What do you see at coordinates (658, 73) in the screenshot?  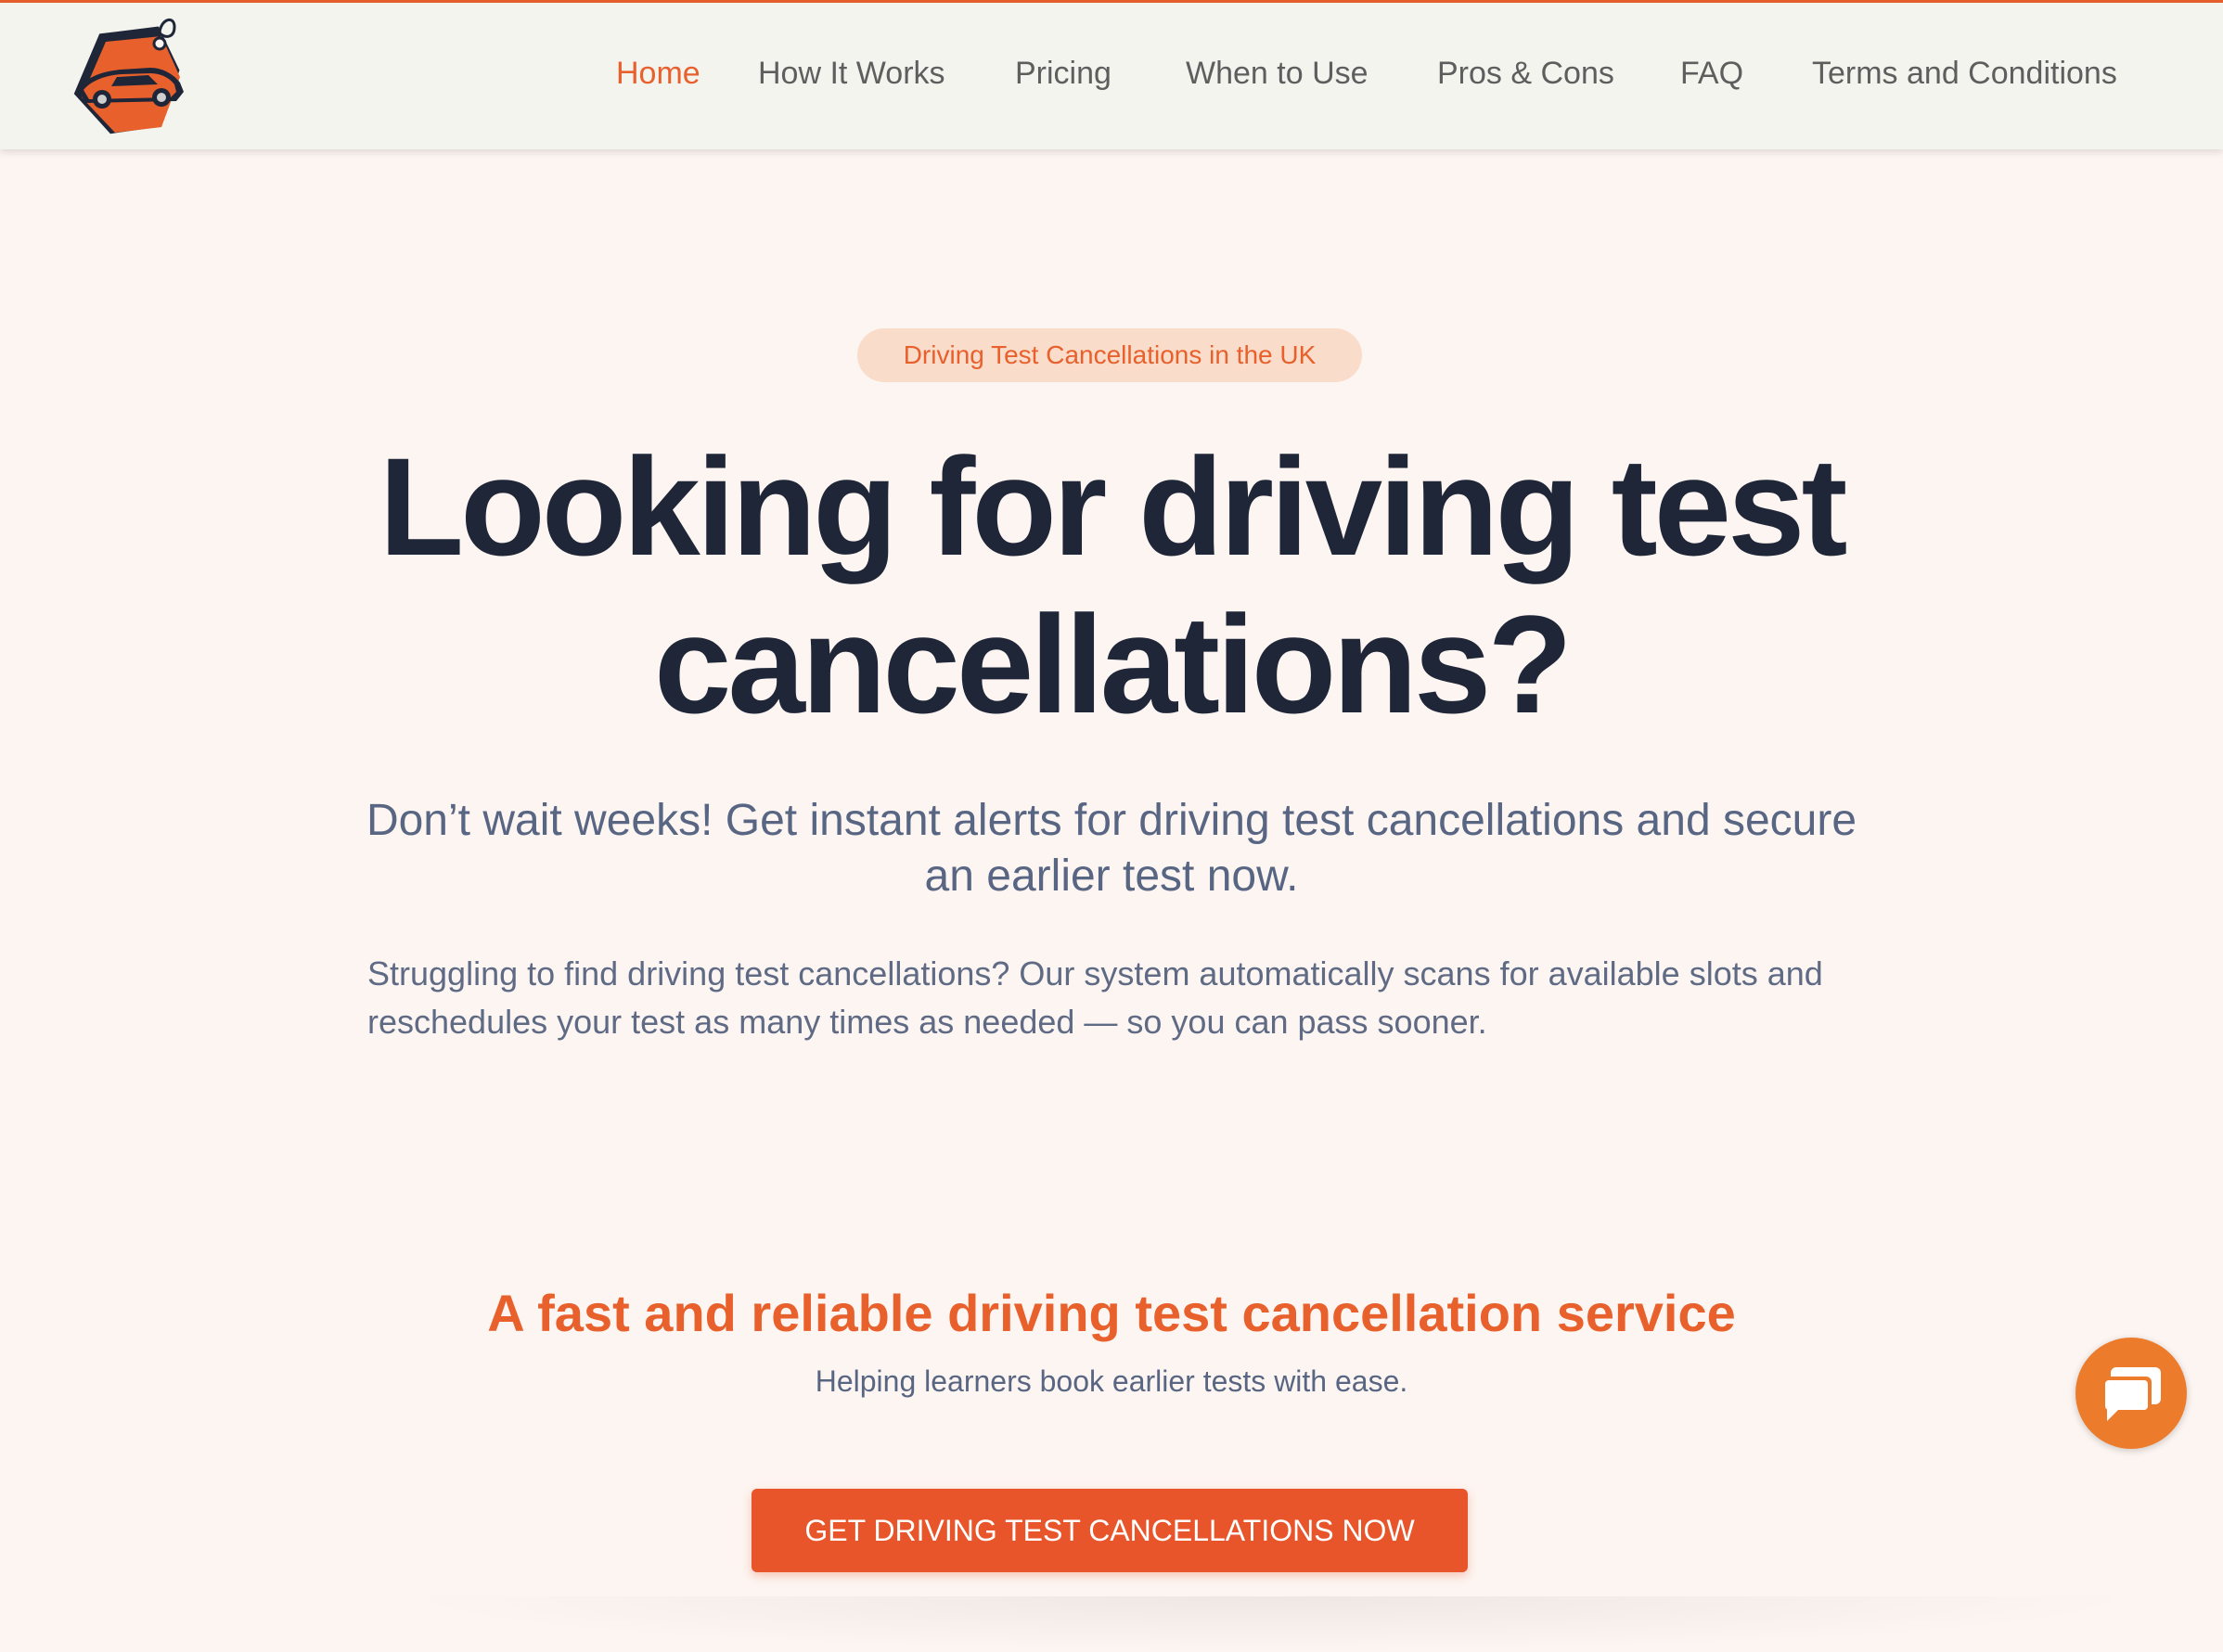 I see `nav-home: Home` at bounding box center [658, 73].